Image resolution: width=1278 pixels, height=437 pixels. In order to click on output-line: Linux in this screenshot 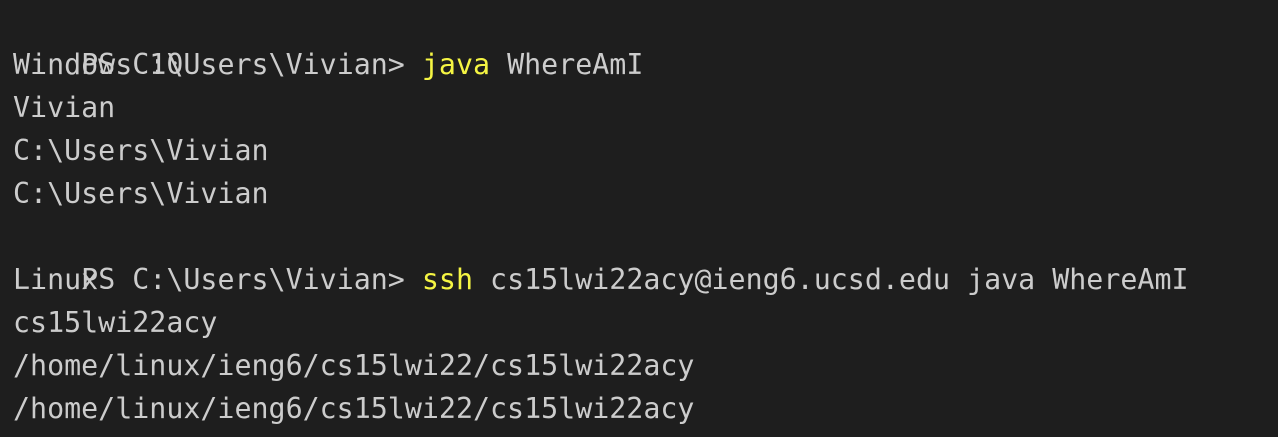, I will do `click(56, 279)`.